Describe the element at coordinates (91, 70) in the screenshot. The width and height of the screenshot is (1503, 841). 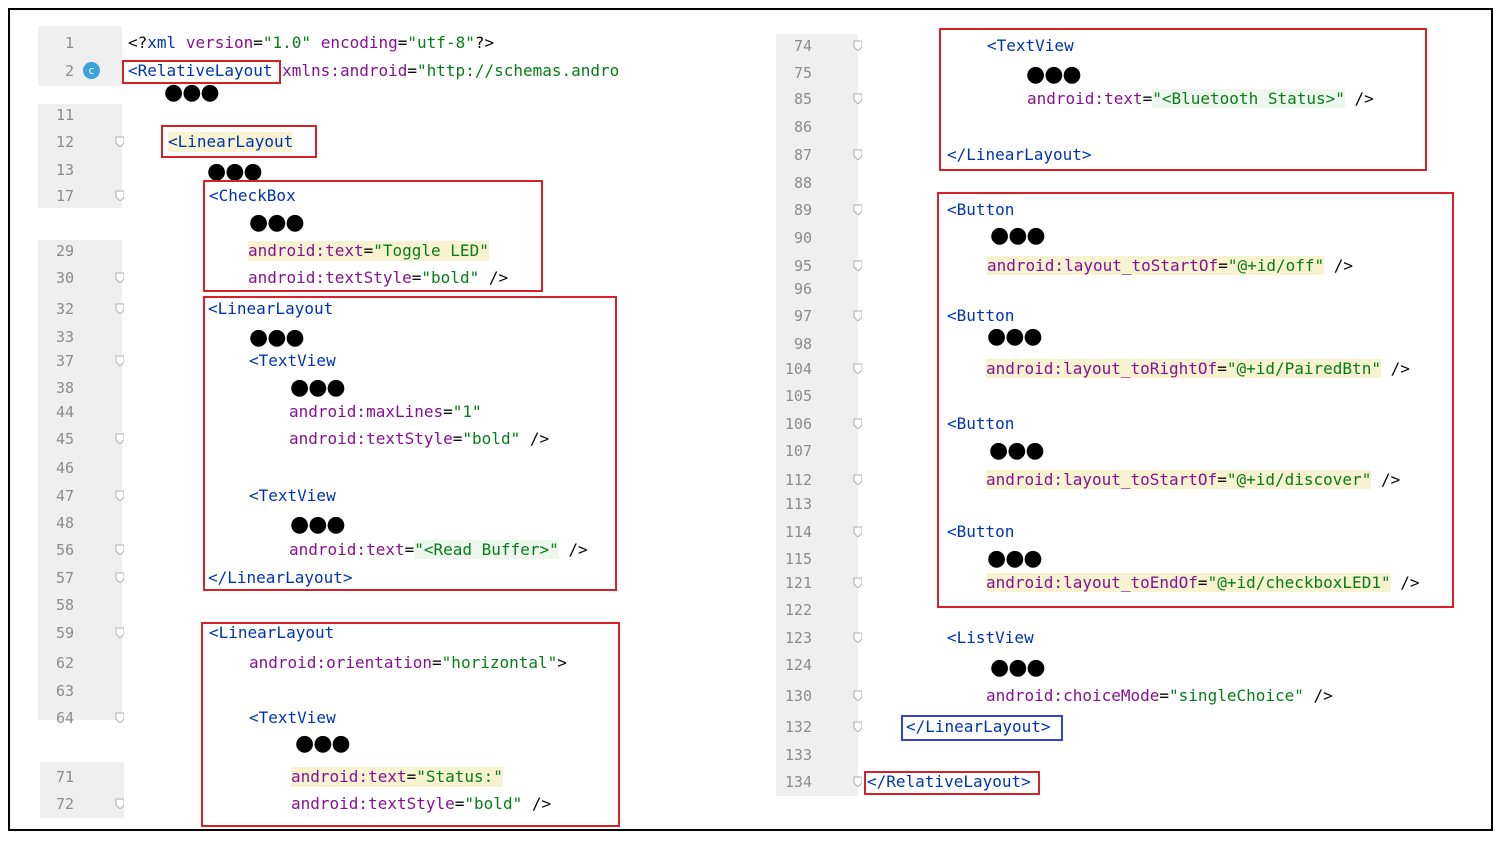
I see `class-badge-icon: c` at that location.